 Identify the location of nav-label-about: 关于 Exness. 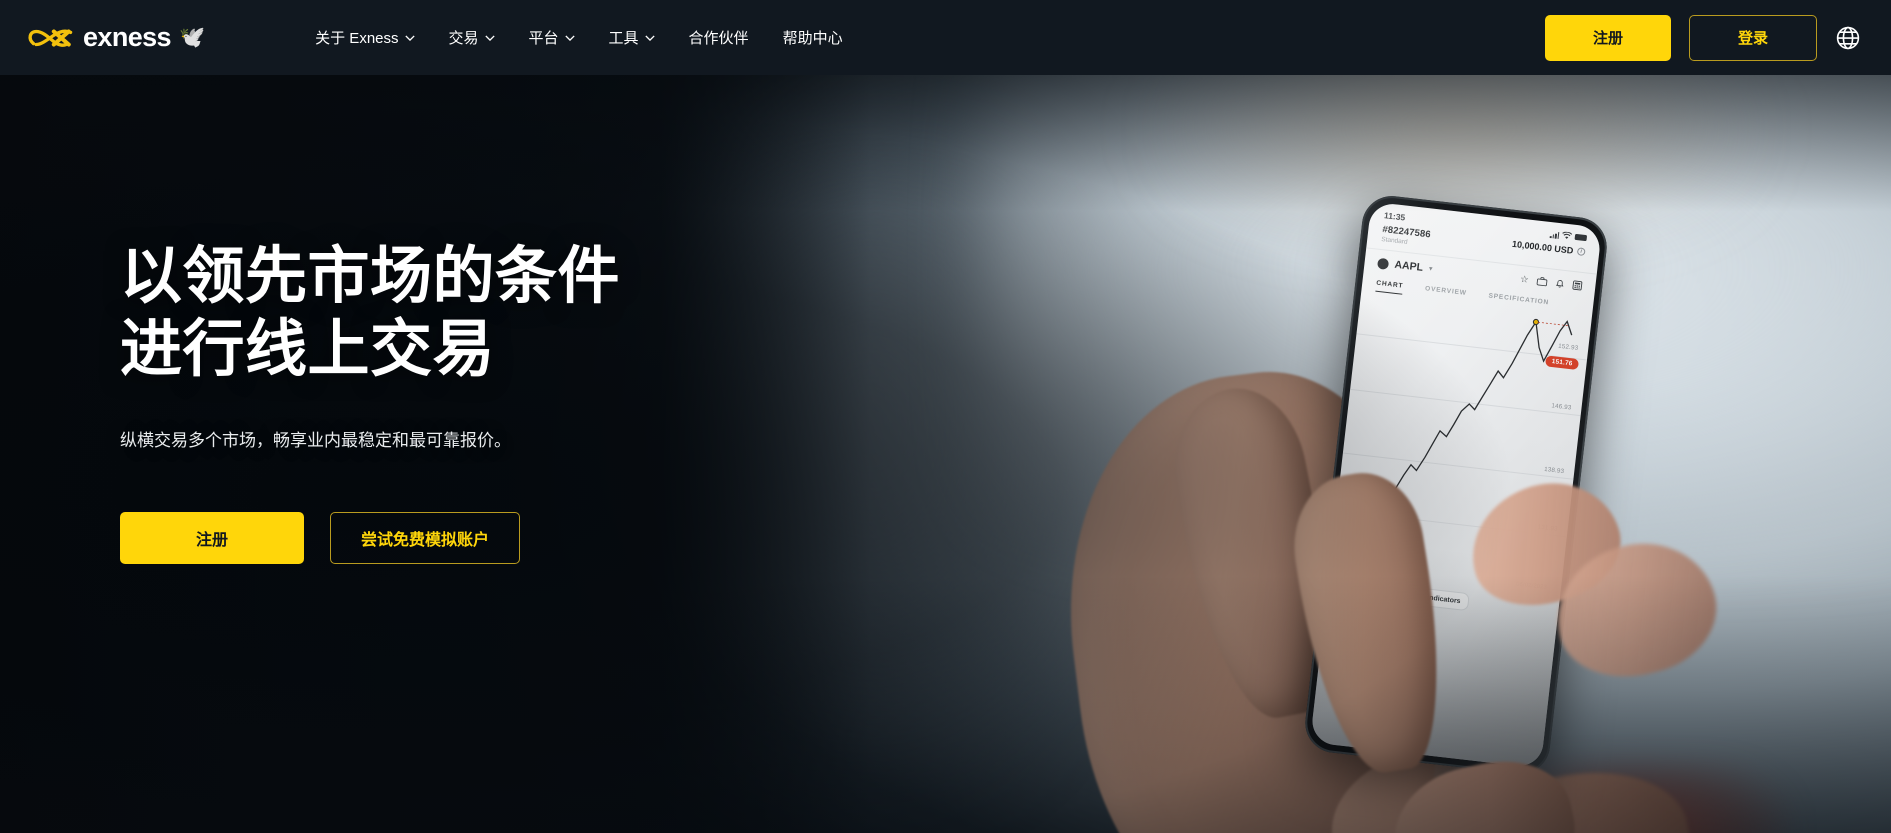
(357, 38).